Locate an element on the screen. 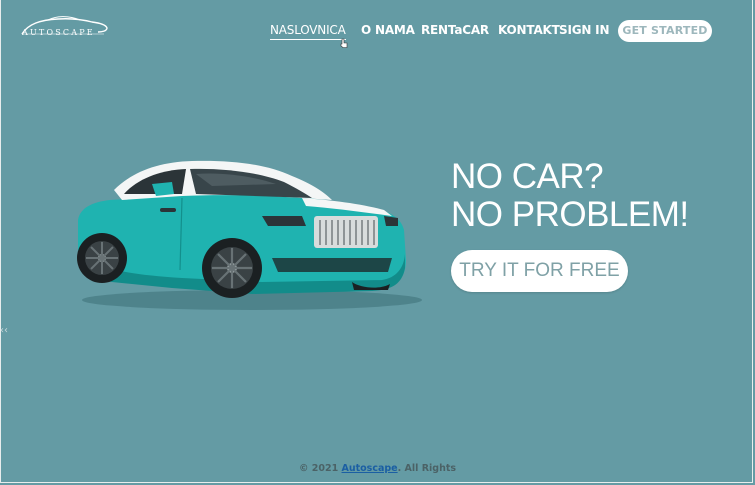 The image size is (755, 485). brand-logo: AUTOSCAPE is located at coordinates (64, 27).